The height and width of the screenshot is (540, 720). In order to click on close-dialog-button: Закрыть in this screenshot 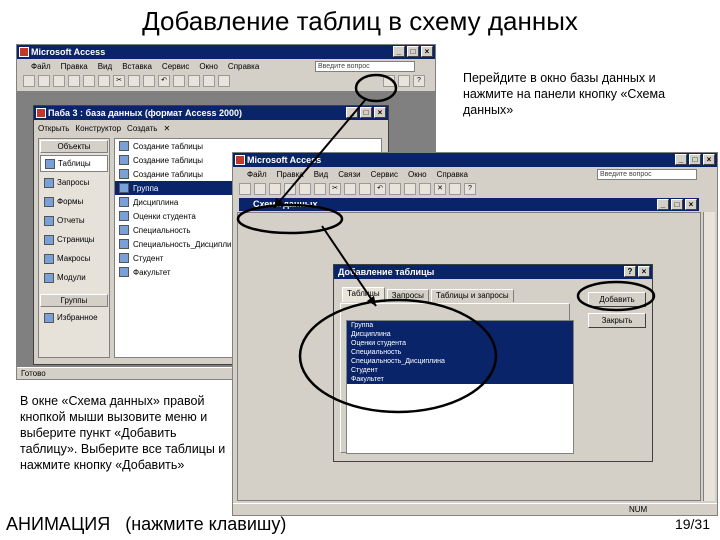, I will do `click(617, 320)`.